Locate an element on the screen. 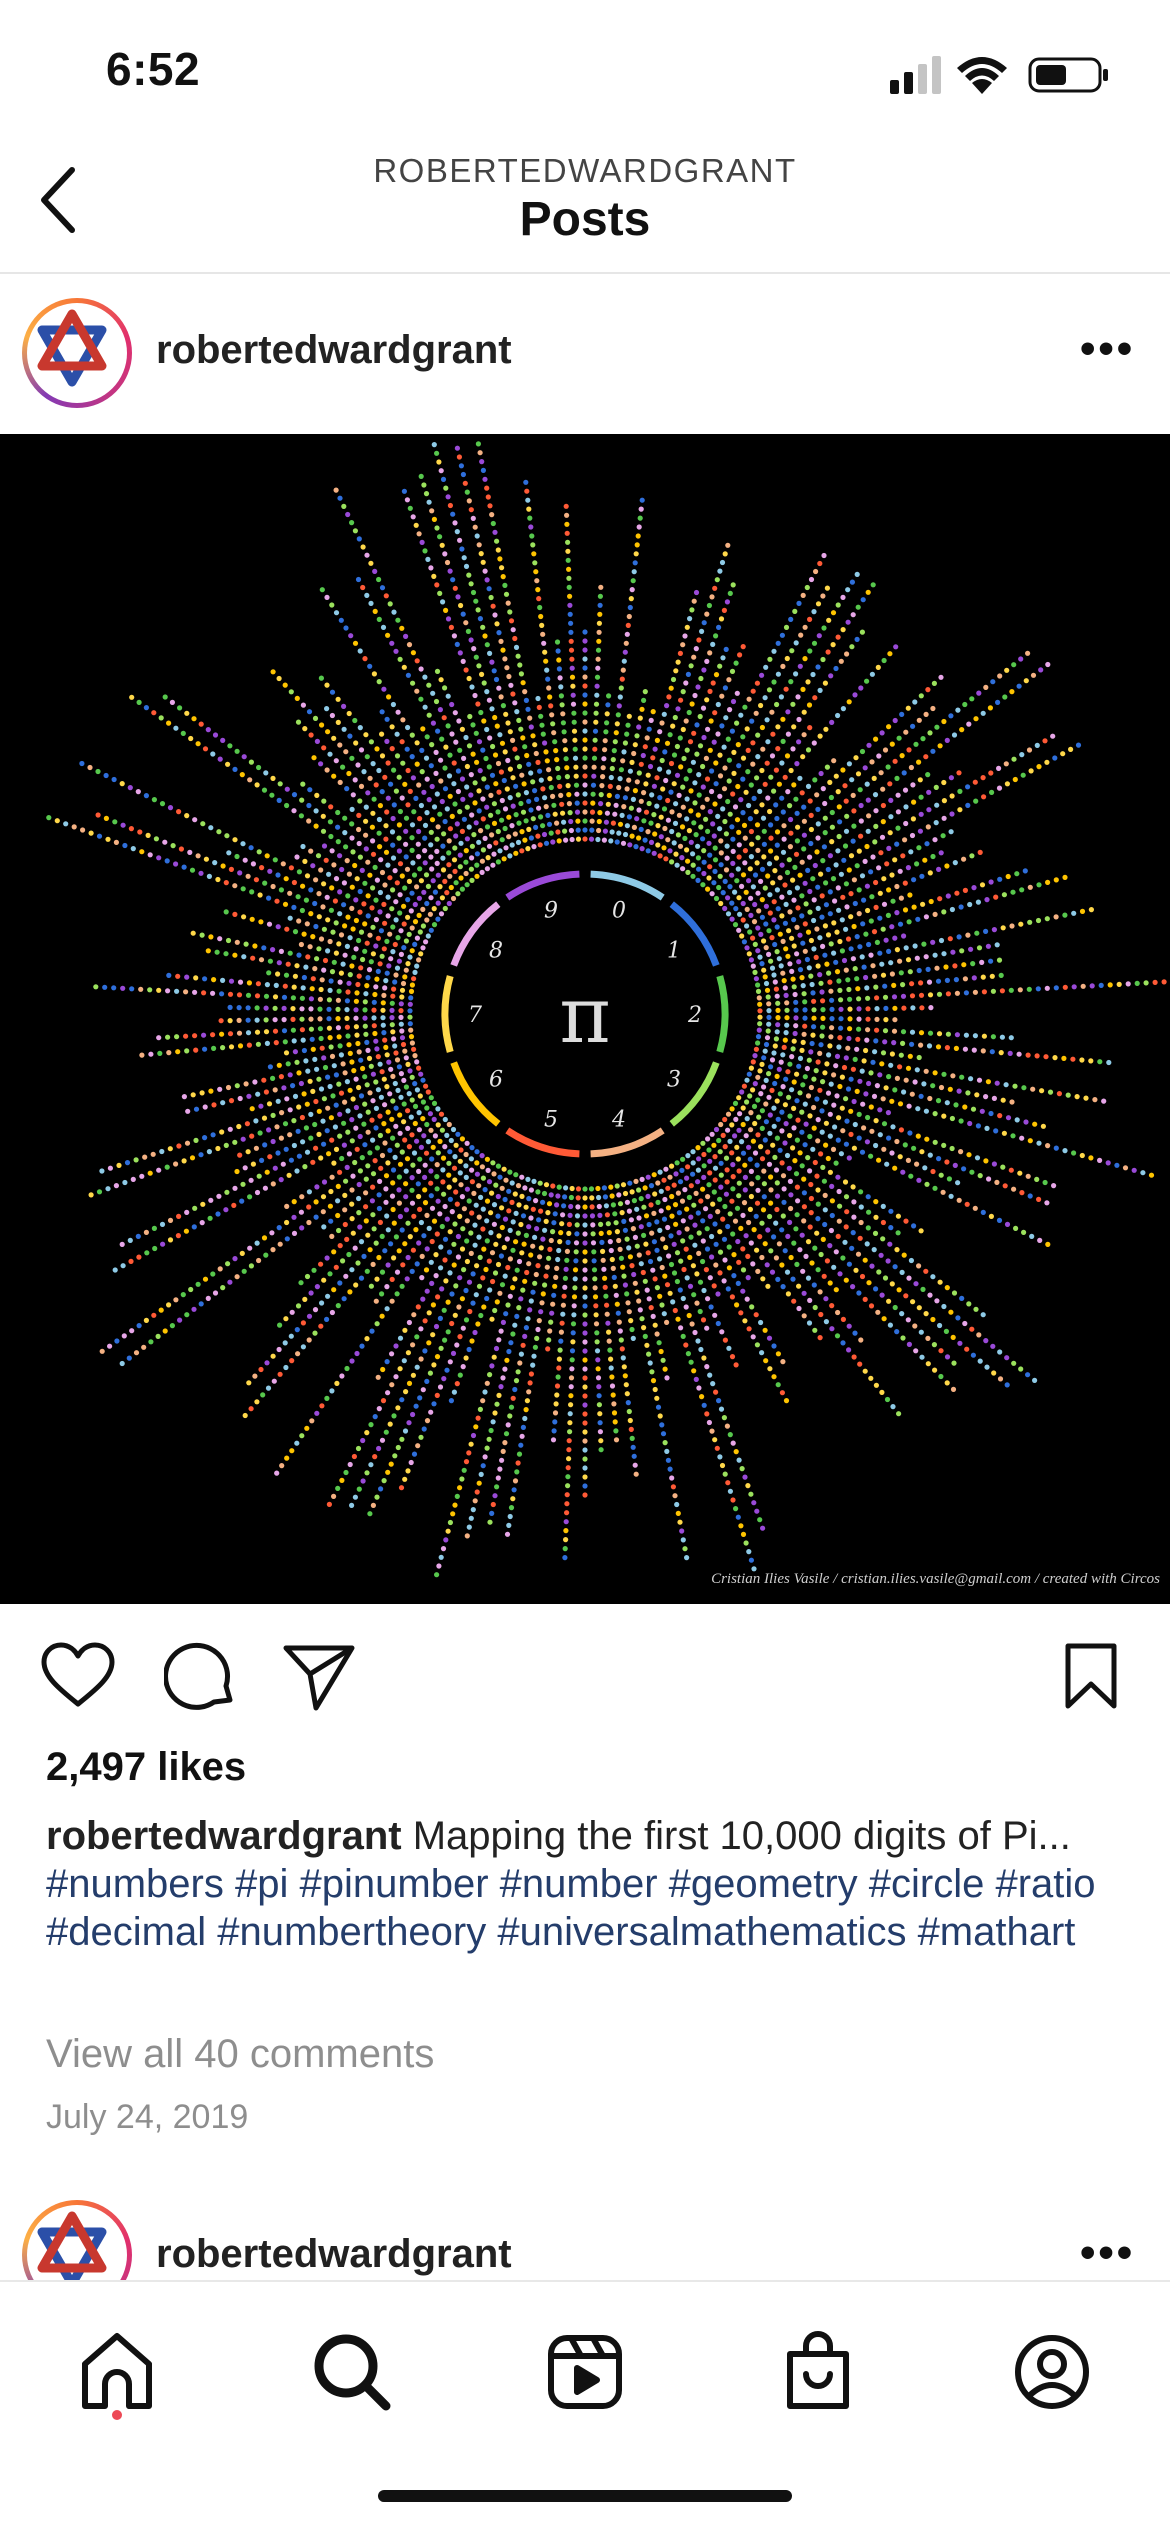 Image resolution: width=1170 pixels, height=2534 pixels. search-icon is located at coordinates (352, 2372).